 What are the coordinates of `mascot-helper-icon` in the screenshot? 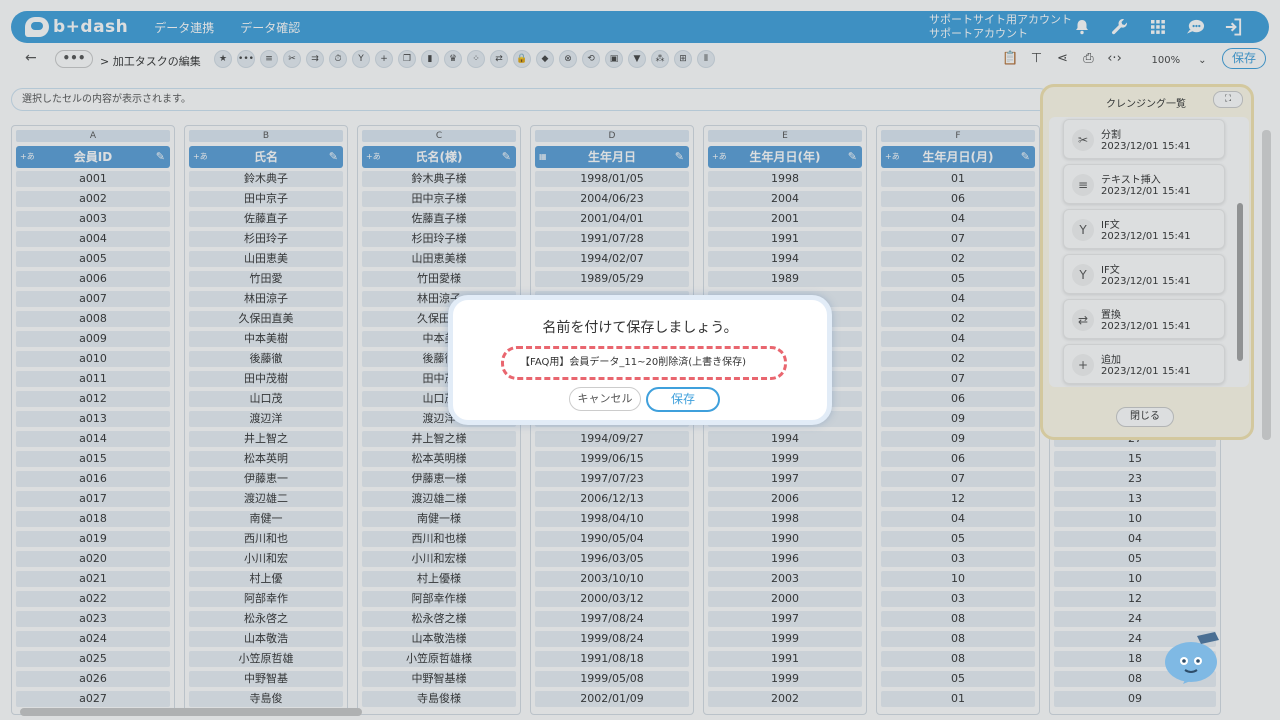 It's located at (1193, 658).